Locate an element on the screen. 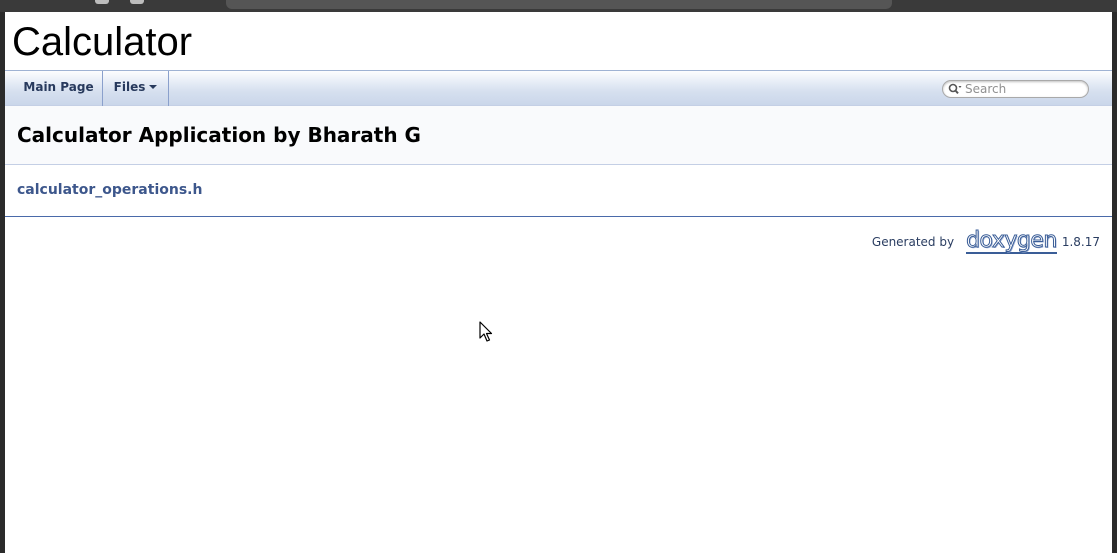 The height and width of the screenshot is (553, 1117). nav-files-label: Files is located at coordinates (129, 87).